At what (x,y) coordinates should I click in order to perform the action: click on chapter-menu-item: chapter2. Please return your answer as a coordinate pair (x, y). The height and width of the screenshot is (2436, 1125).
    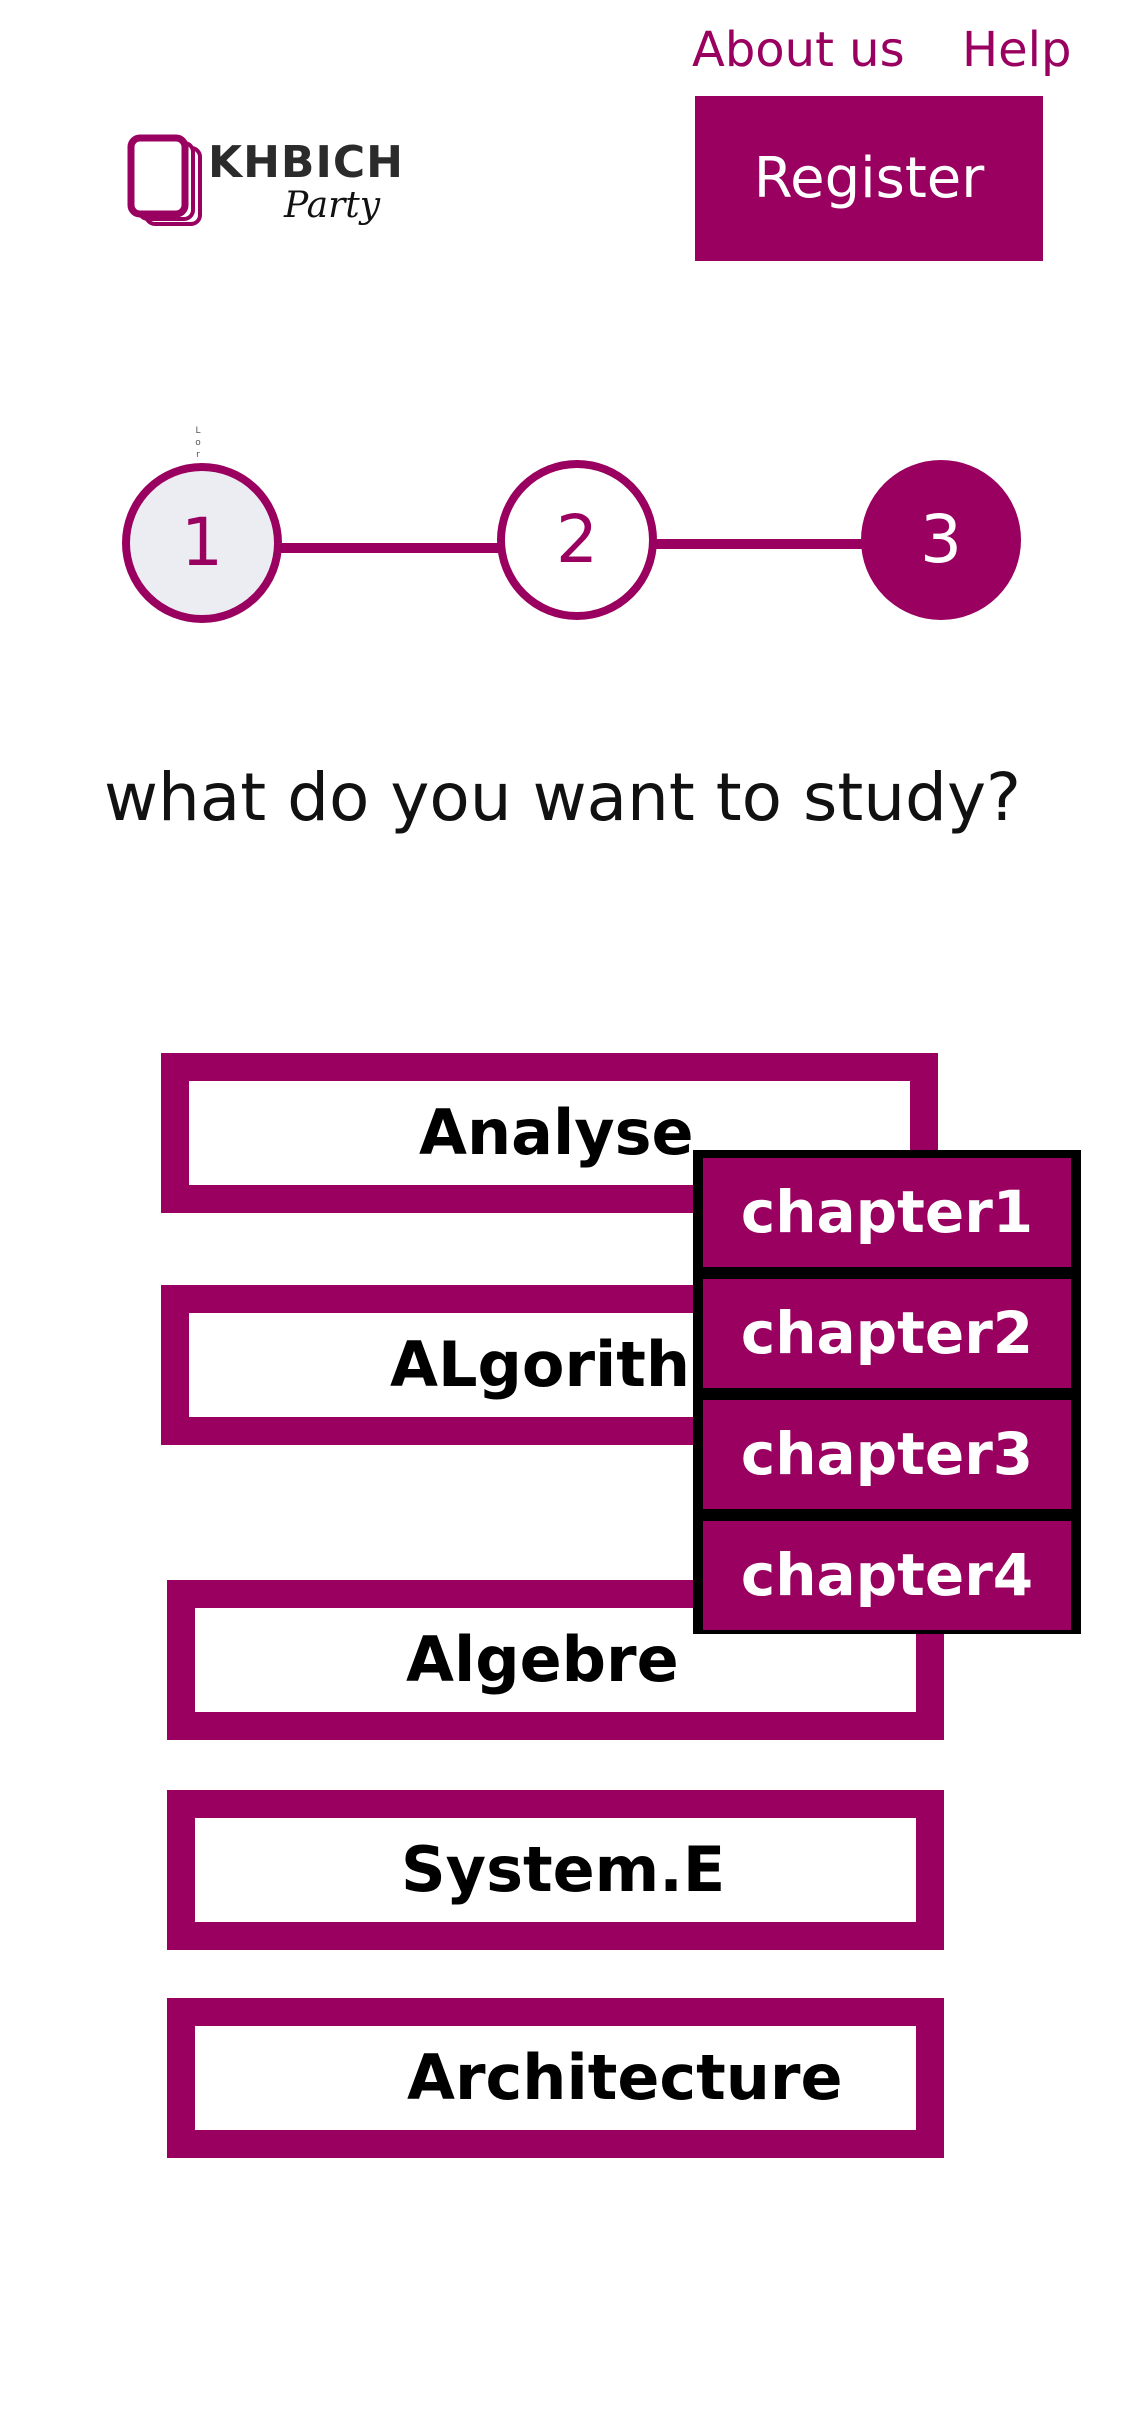
    Looking at the image, I should click on (887, 1333).